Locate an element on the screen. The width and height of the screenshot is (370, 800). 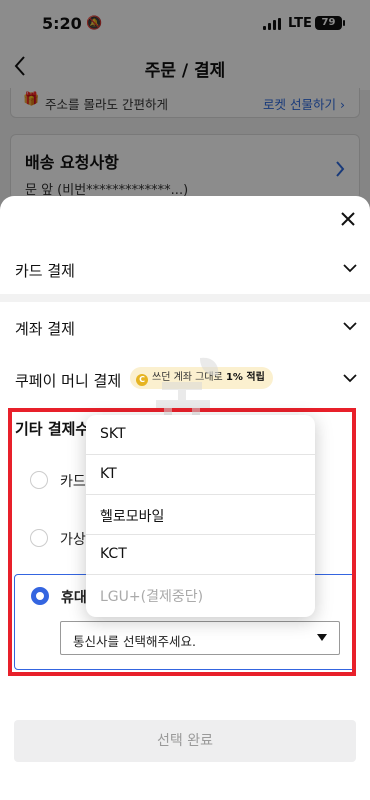
carrier-option-label: LGU+(결제중단) is located at coordinates (152, 597).